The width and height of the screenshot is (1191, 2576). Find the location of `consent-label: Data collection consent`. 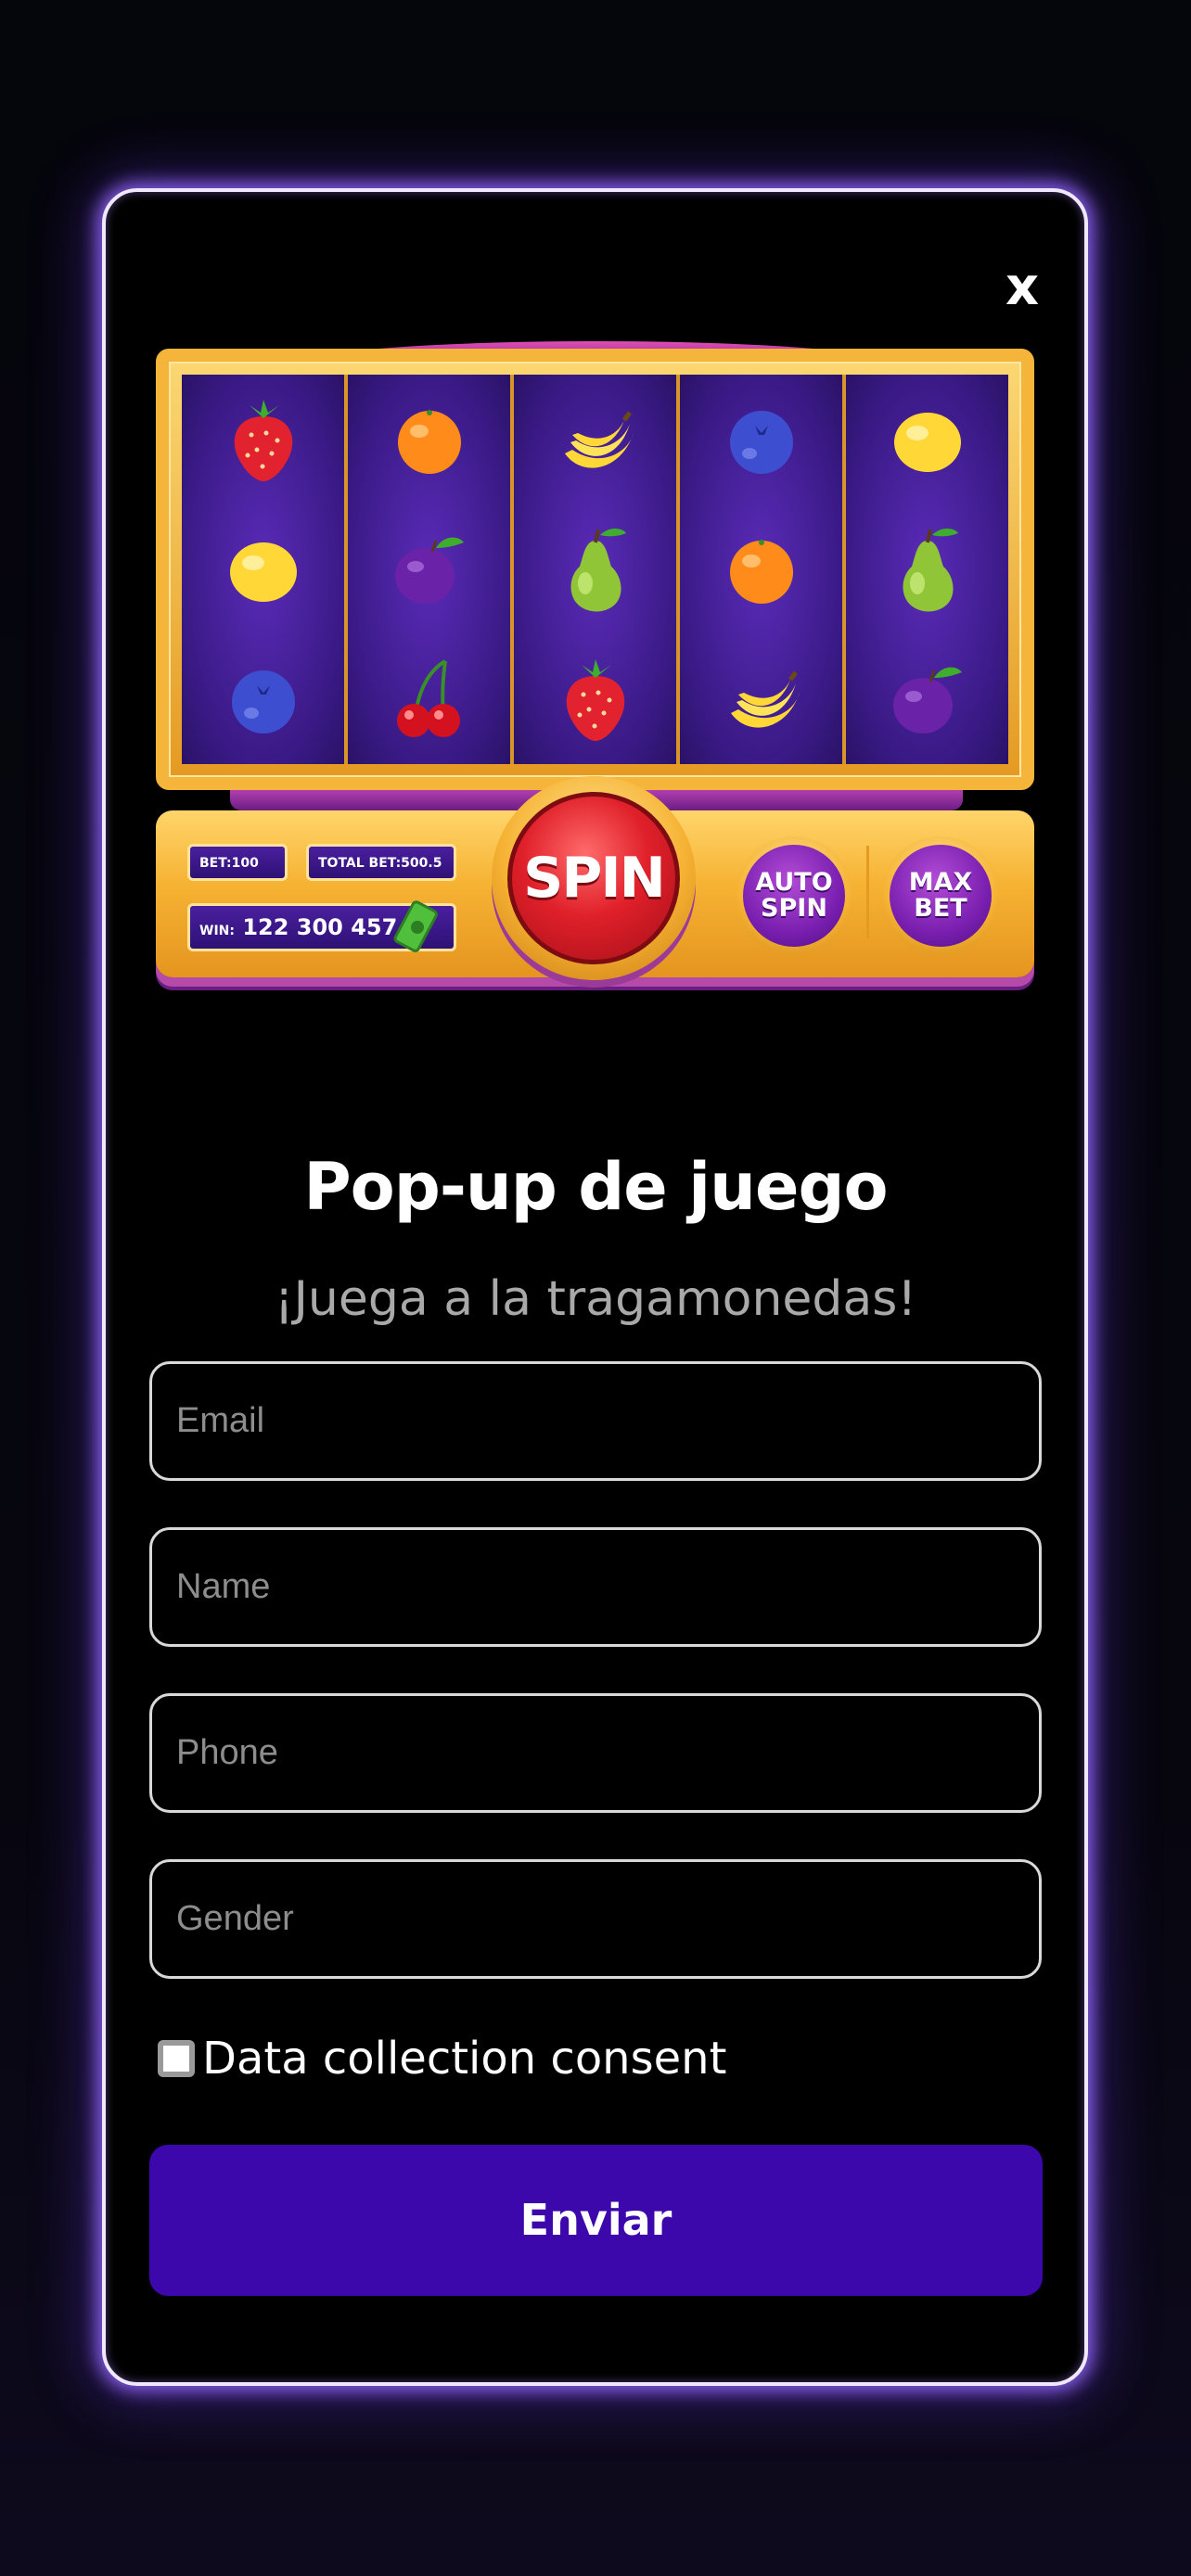

consent-label: Data collection consent is located at coordinates (464, 2059).